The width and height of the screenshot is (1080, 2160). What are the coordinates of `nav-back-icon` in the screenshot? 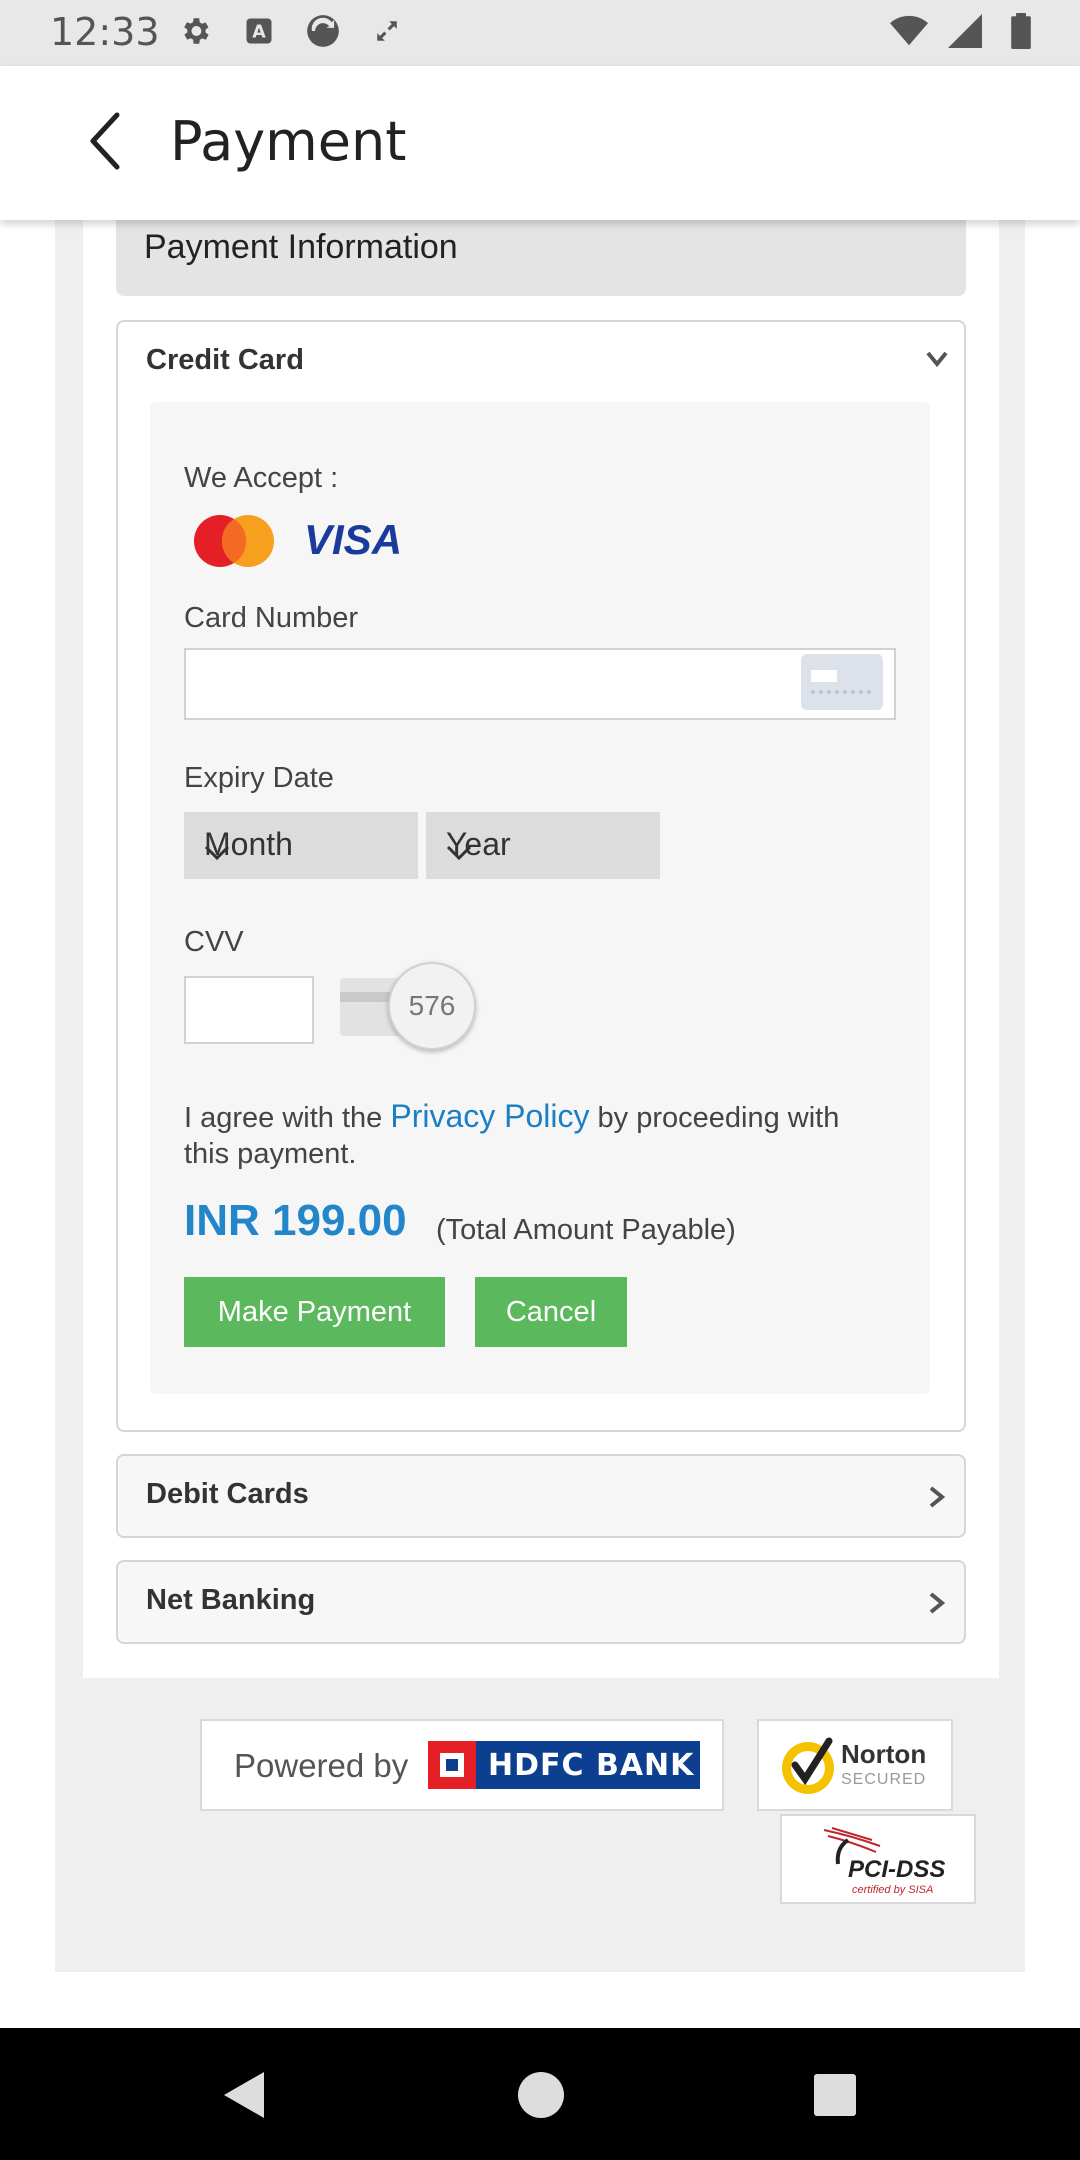 It's located at (244, 2095).